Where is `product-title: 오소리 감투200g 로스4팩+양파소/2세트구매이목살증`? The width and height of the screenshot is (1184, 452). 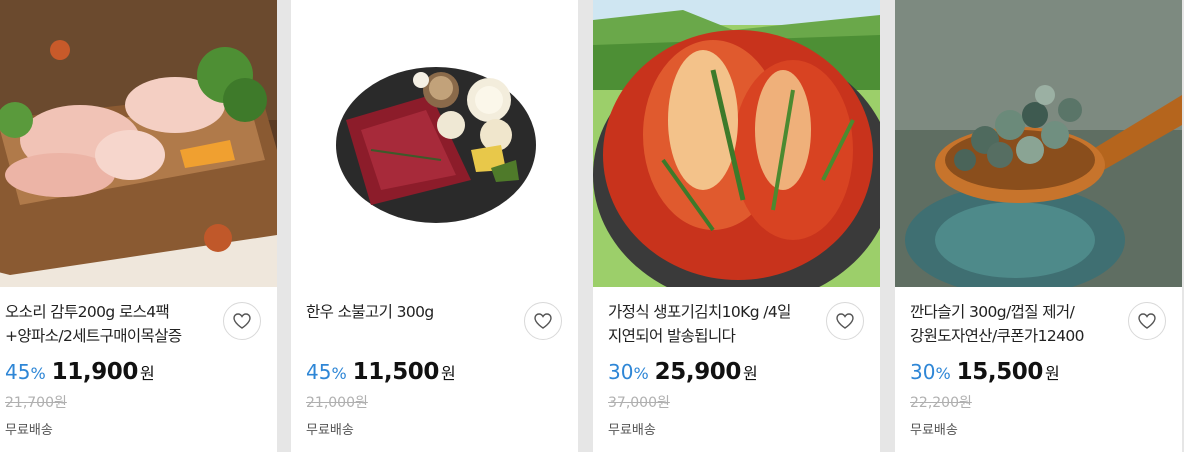 product-title: 오소리 감투200g 로스4팩+양파소/2세트구매이목살증 is located at coordinates (107, 324).